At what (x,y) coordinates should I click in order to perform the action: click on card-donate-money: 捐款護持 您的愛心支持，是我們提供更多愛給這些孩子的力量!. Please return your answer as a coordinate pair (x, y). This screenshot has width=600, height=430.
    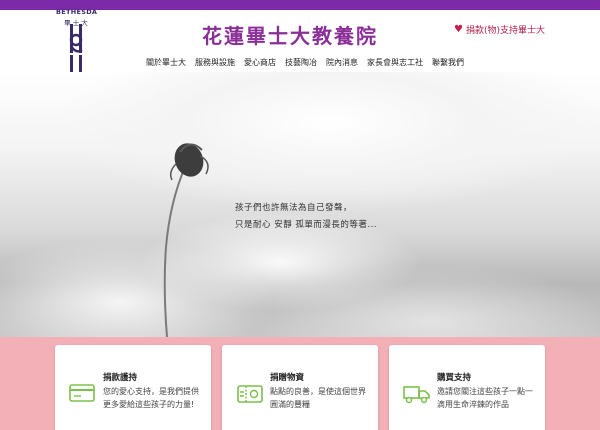
    Looking at the image, I should click on (133, 387).